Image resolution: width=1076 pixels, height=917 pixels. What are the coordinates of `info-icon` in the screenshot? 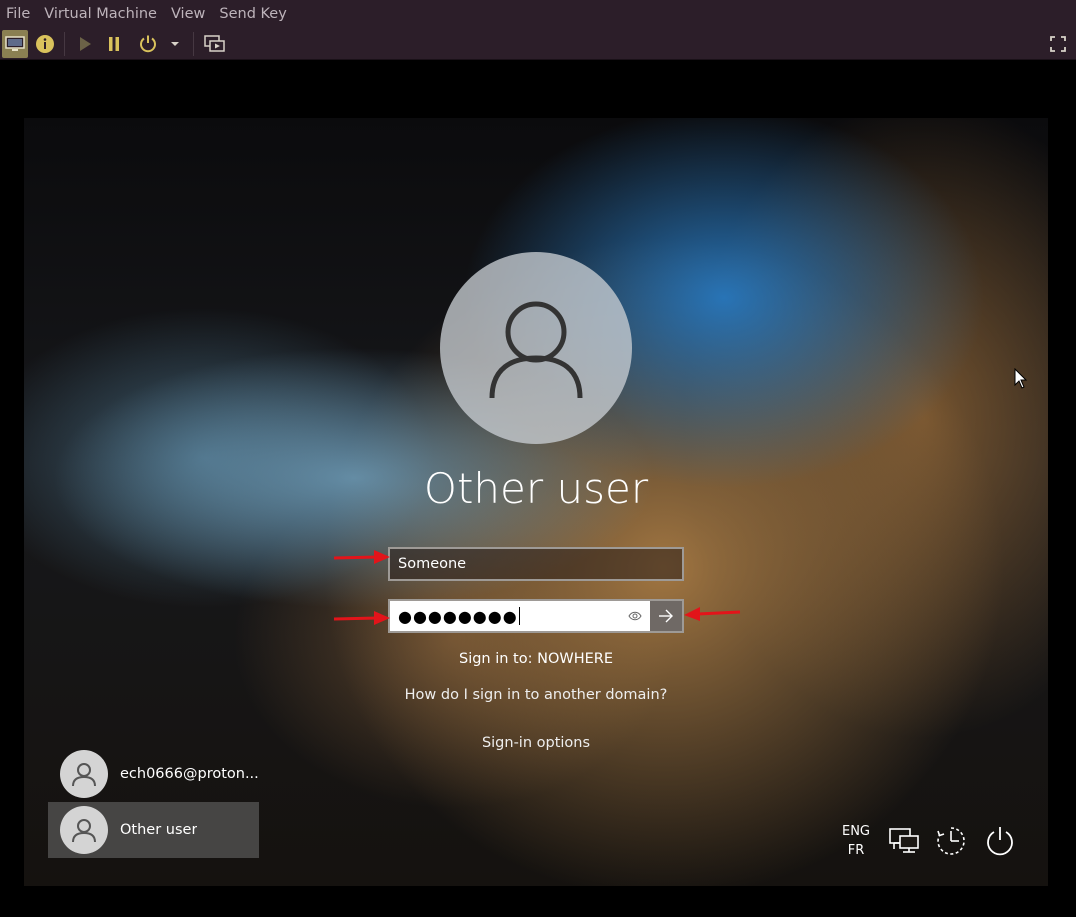 It's located at (45, 44).